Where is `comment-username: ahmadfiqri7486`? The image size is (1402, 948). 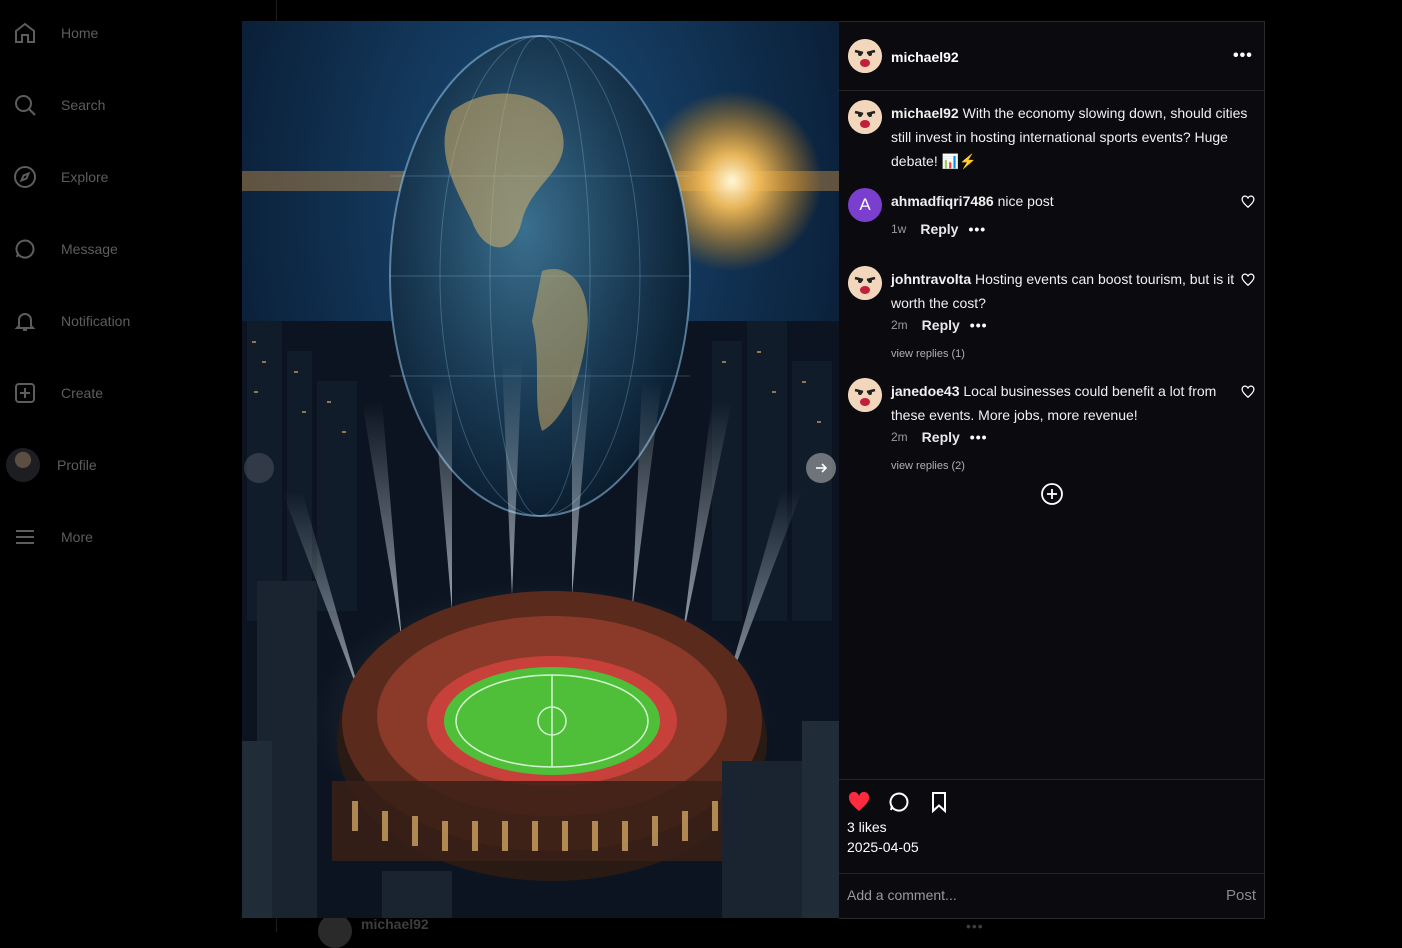 comment-username: ahmadfiqri7486 is located at coordinates (942, 201).